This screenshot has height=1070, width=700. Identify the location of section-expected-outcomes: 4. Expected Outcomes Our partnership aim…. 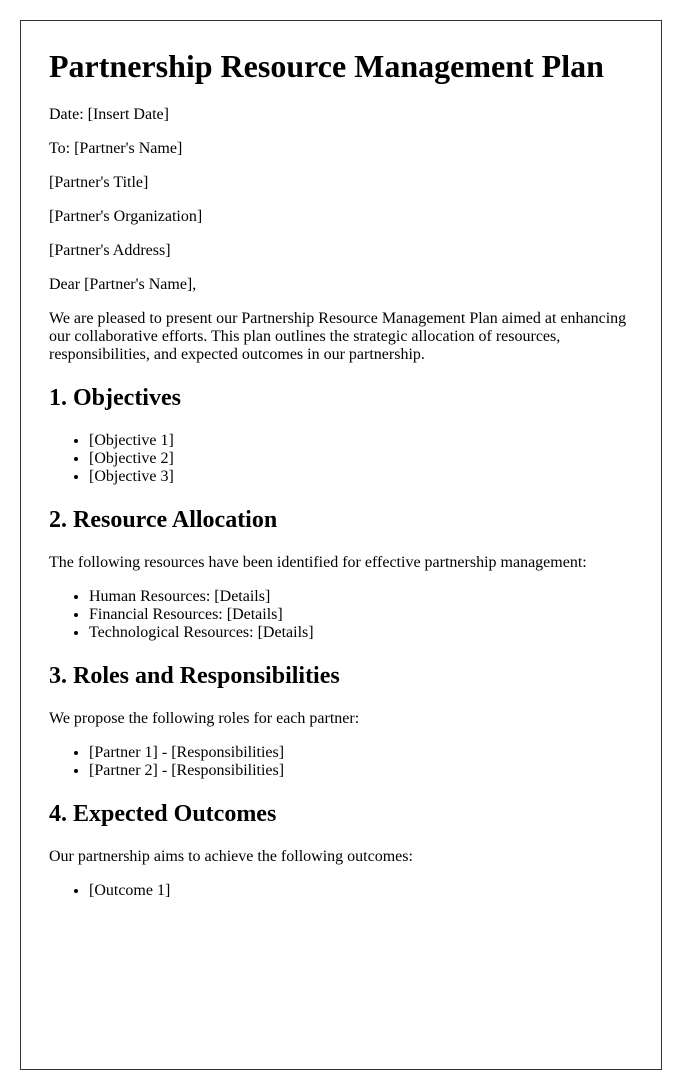
(341, 850).